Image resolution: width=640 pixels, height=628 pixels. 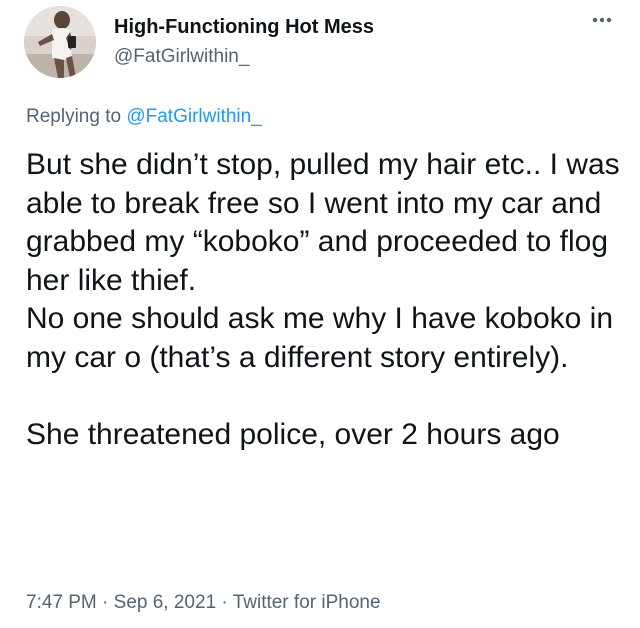 I want to click on author-handle: @FatGirlwithin_, so click(x=181, y=57).